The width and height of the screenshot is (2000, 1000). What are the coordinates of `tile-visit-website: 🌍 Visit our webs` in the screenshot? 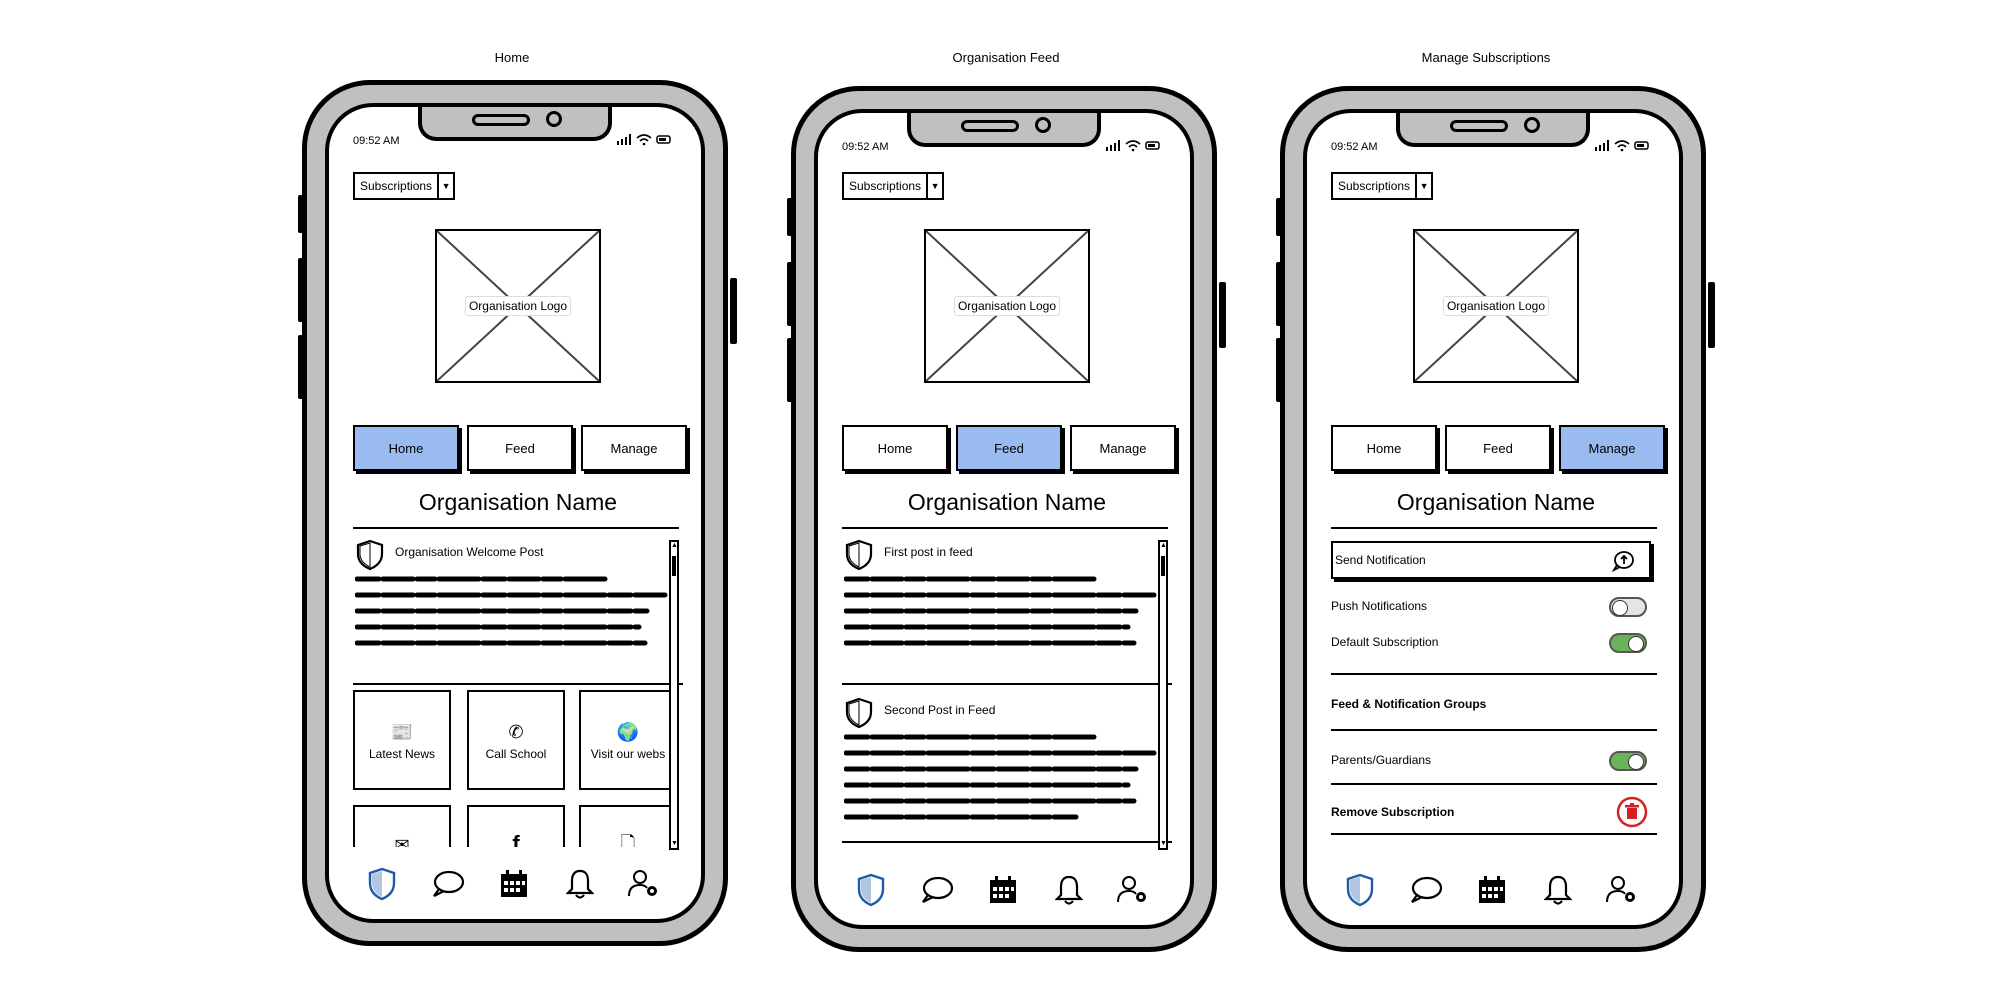 It's located at (628, 740).